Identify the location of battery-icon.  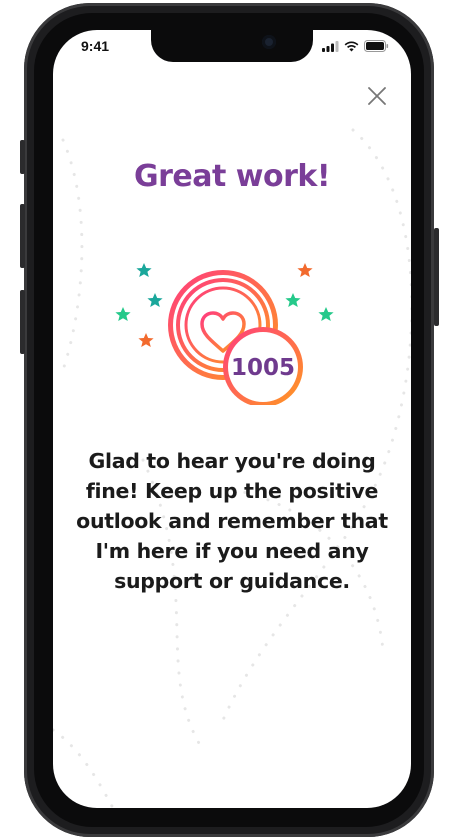
(376, 46).